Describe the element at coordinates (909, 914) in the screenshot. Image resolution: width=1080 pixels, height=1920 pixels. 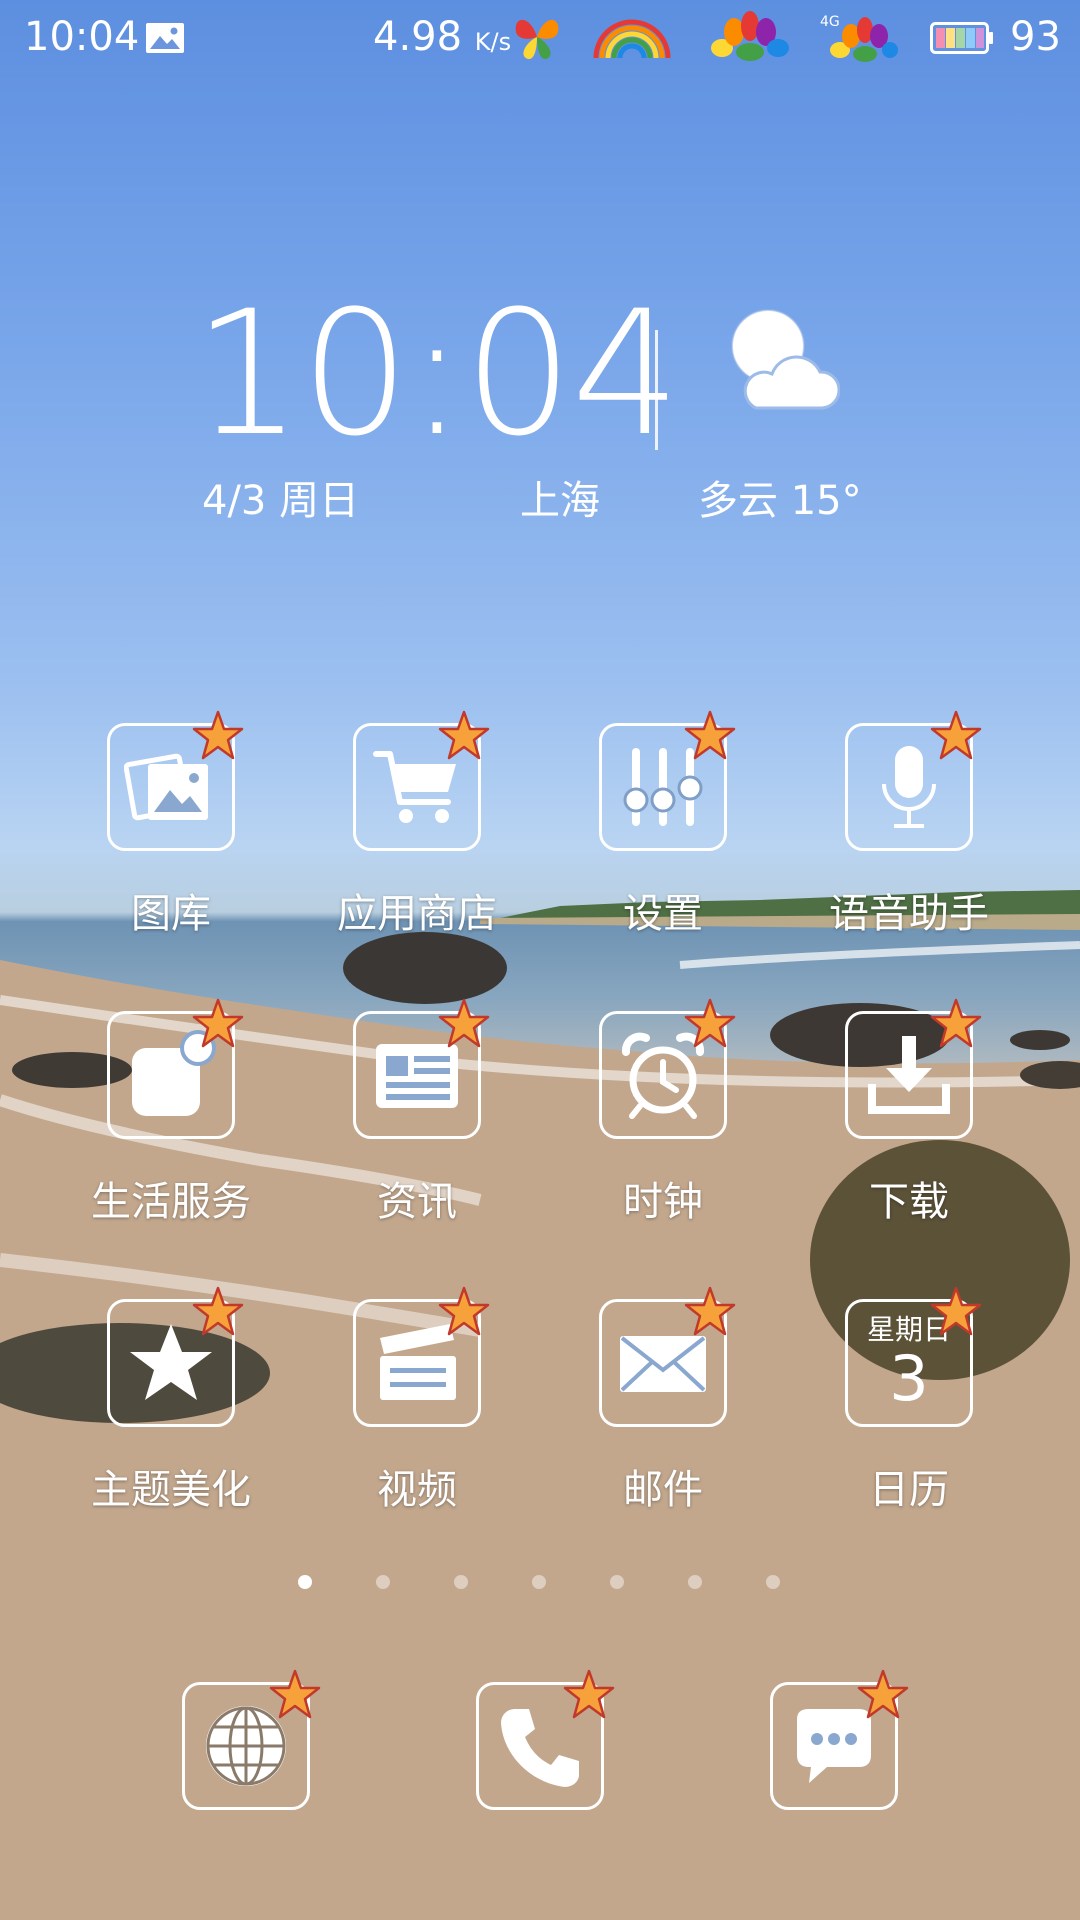
I see `app-label: 语音助手` at that location.